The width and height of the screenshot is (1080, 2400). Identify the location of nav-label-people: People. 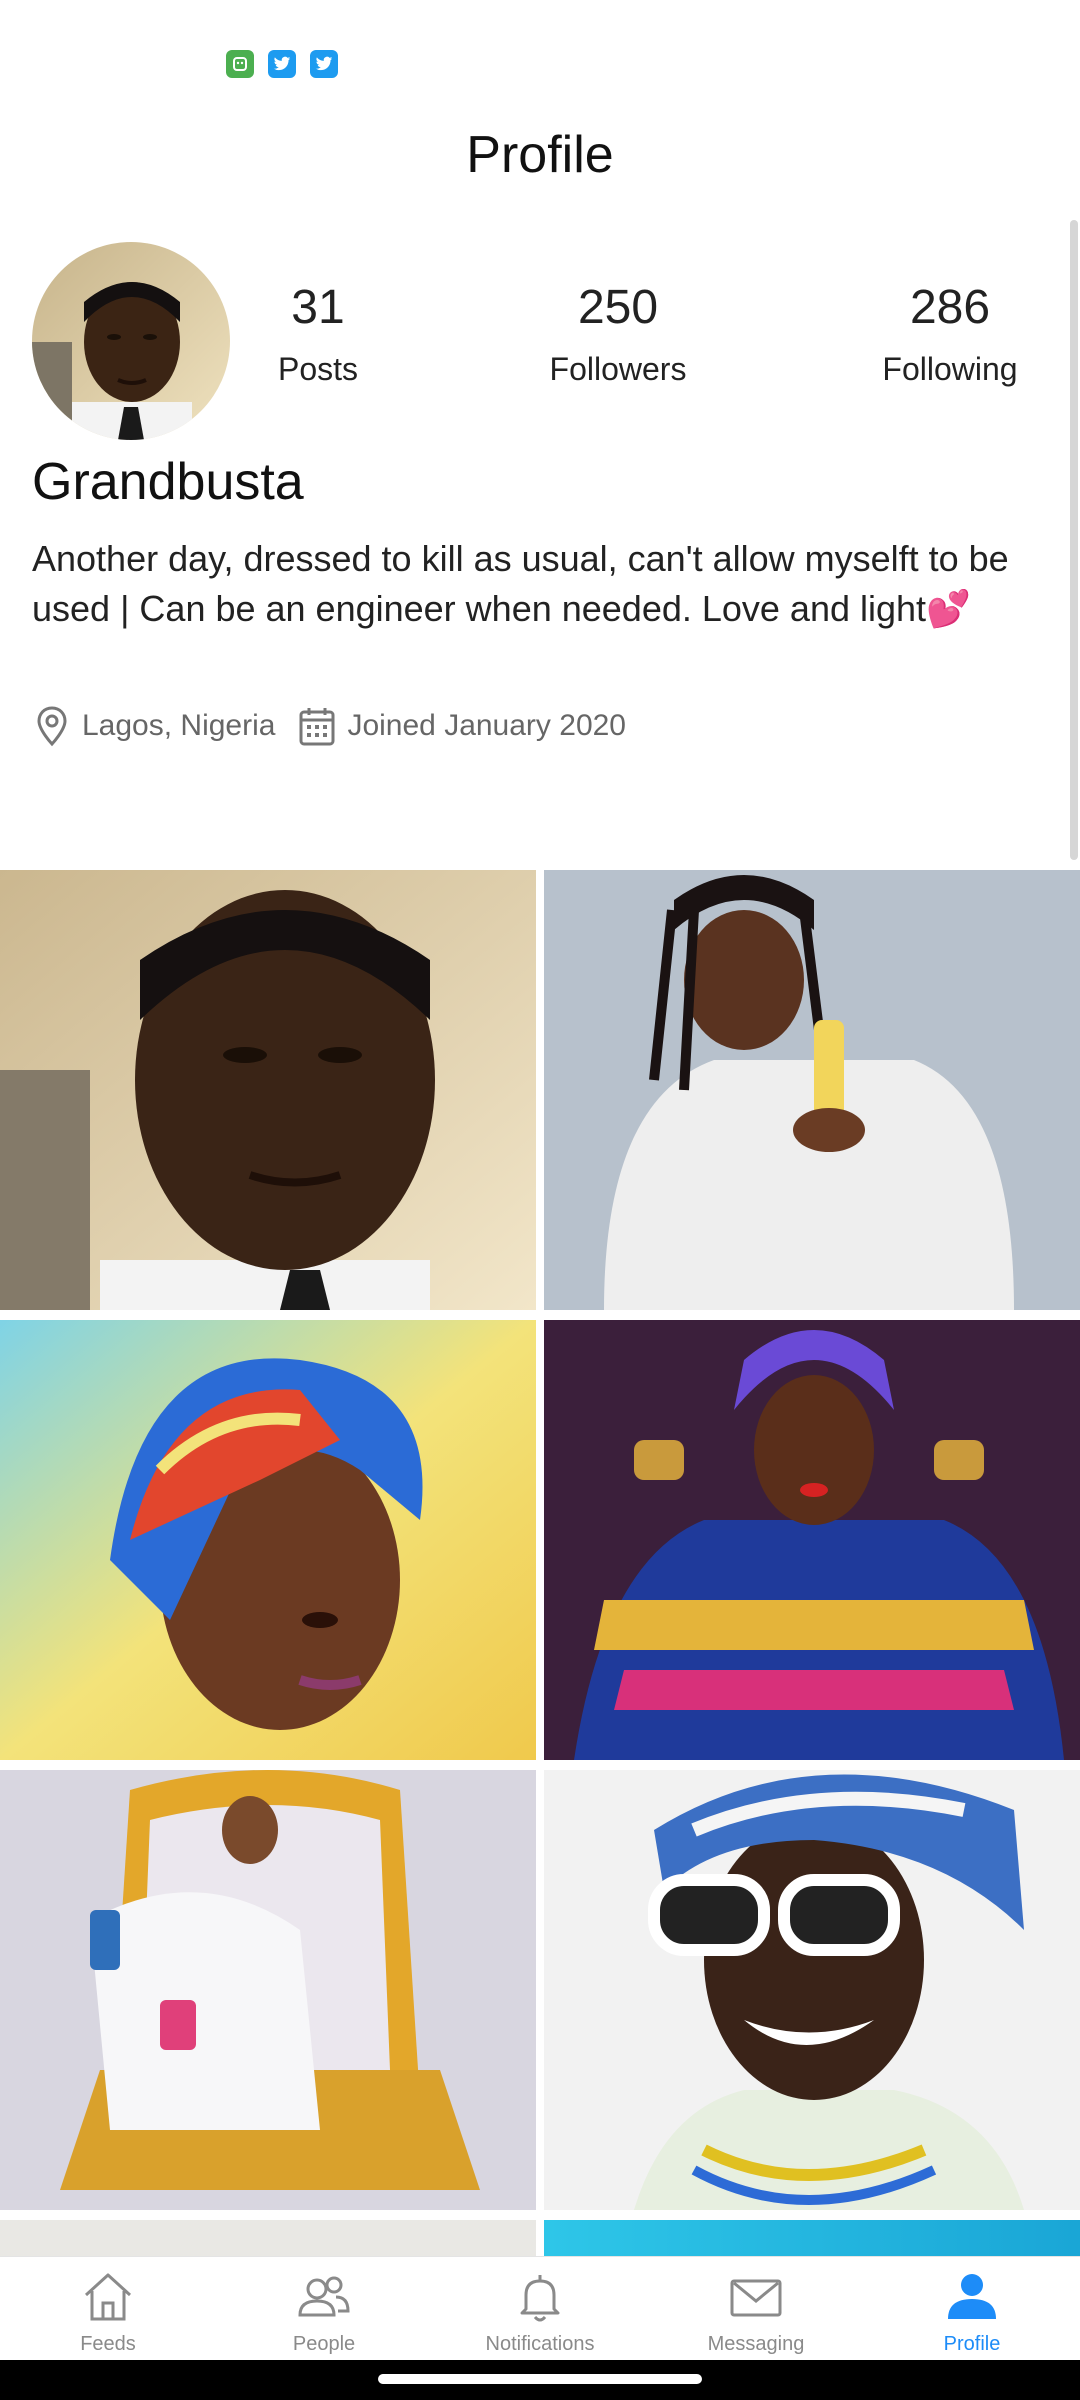
(324, 2344).